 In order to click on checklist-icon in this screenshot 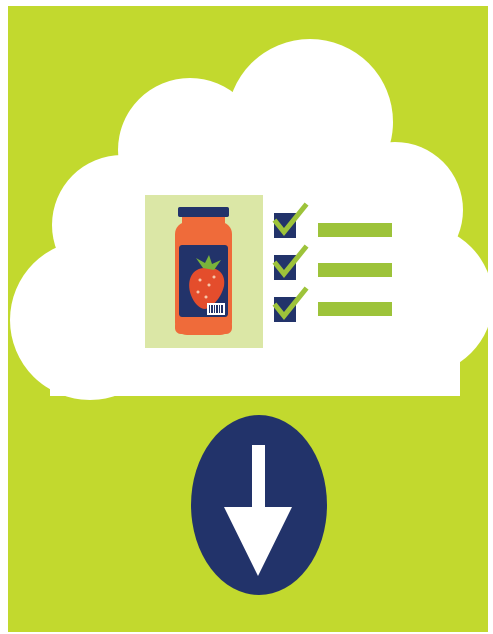, I will do `click(332, 262)`.